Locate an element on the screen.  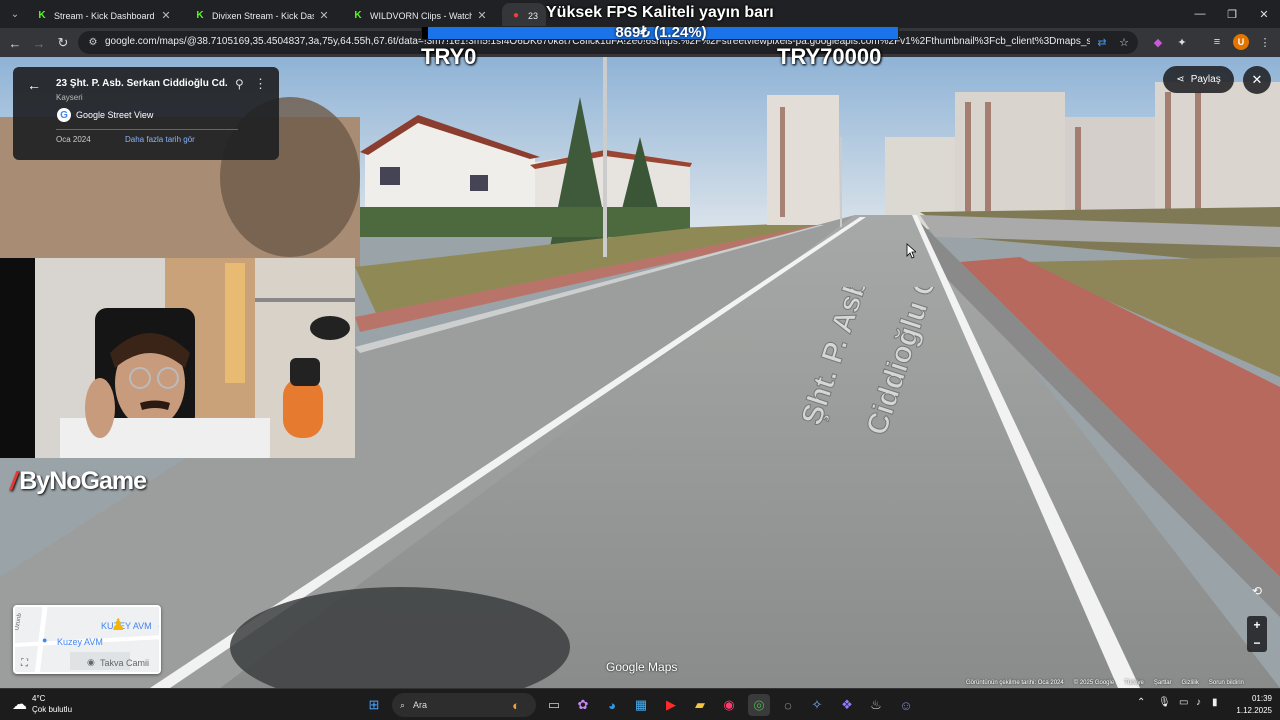
windows-start-icon: ⊞ is located at coordinates (374, 705).